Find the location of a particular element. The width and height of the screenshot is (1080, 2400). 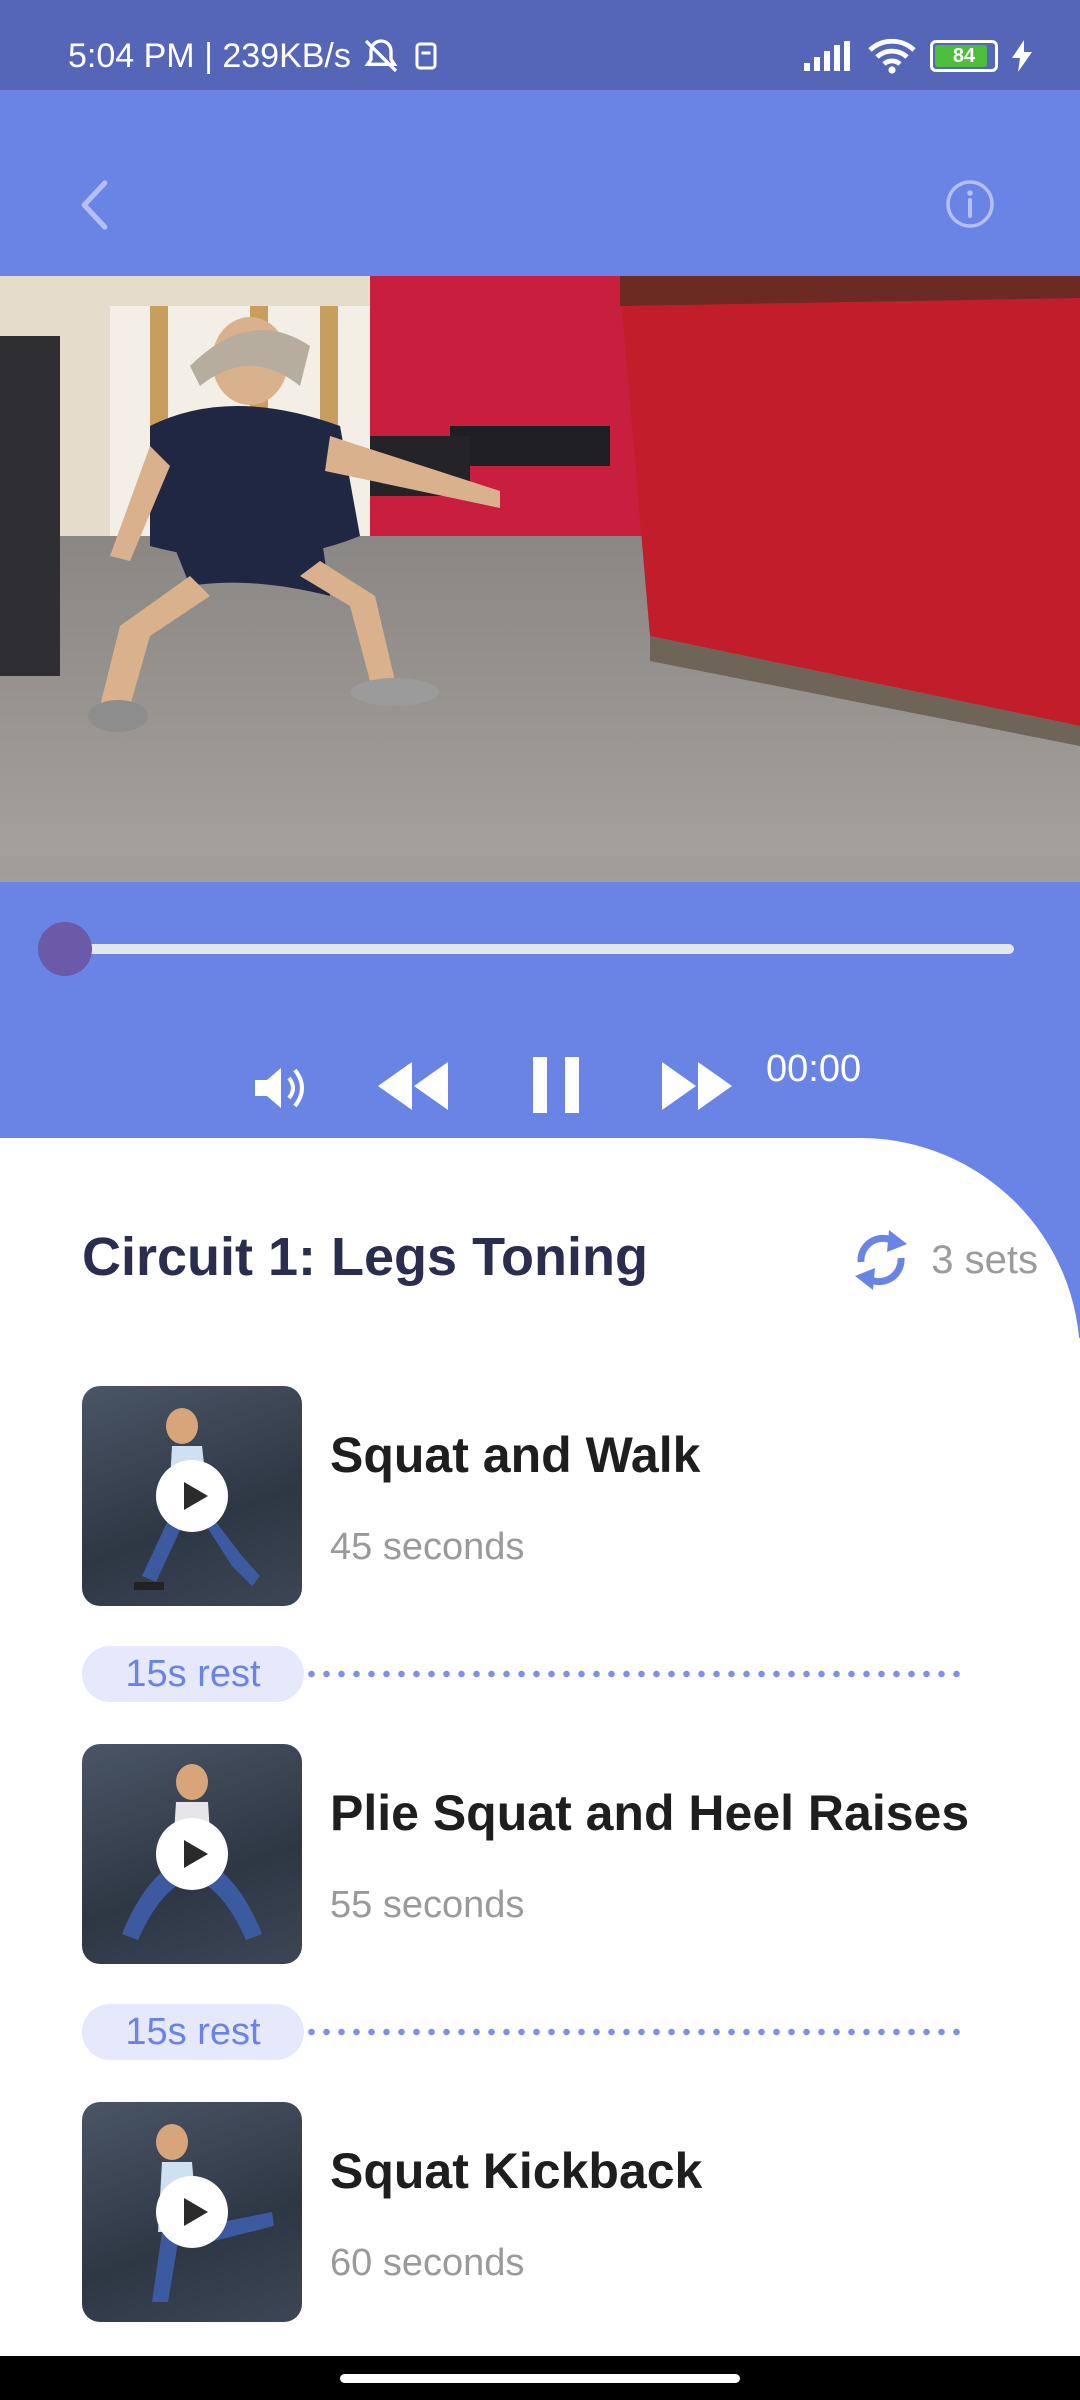

sim-icon is located at coordinates (426, 56).